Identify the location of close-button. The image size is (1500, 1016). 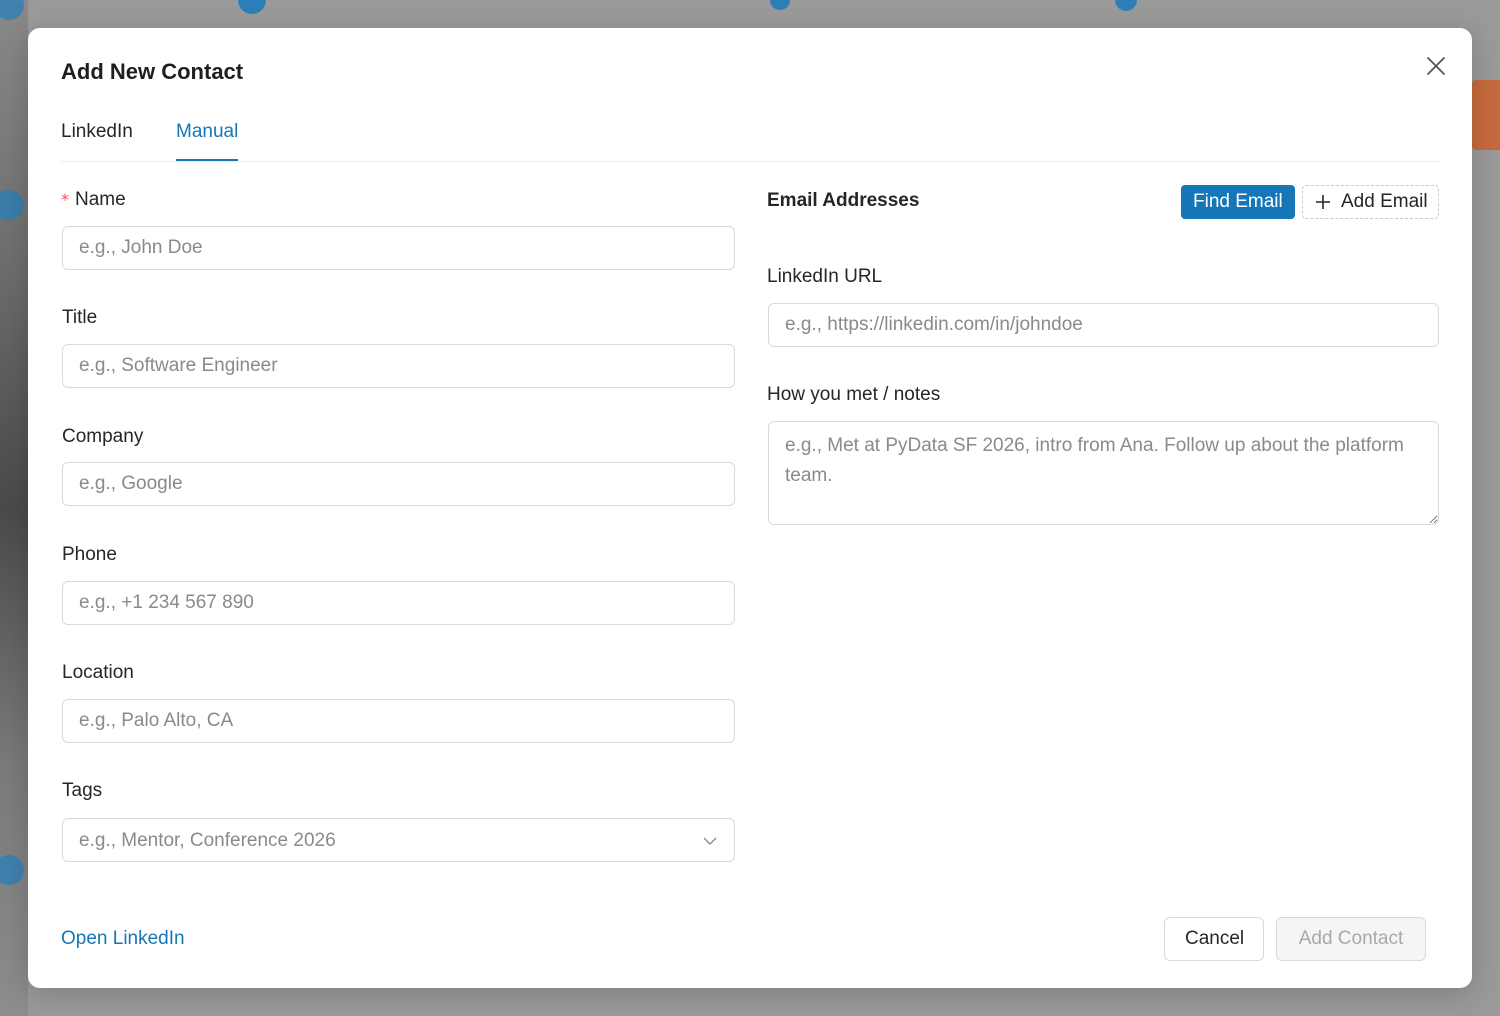
(1436, 66).